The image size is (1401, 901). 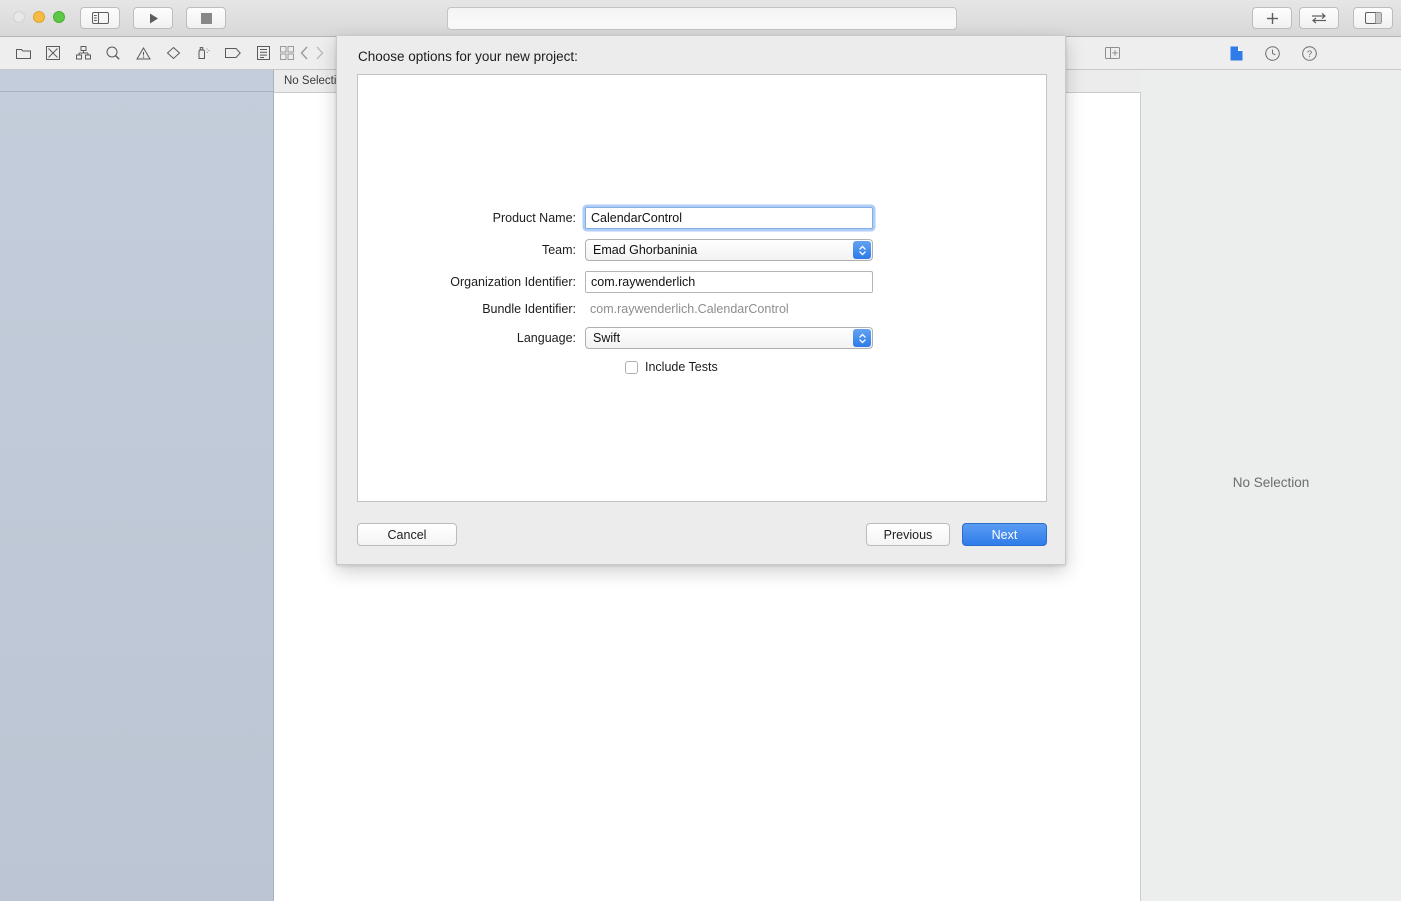 I want to click on language-value: Swift, so click(x=607, y=338).